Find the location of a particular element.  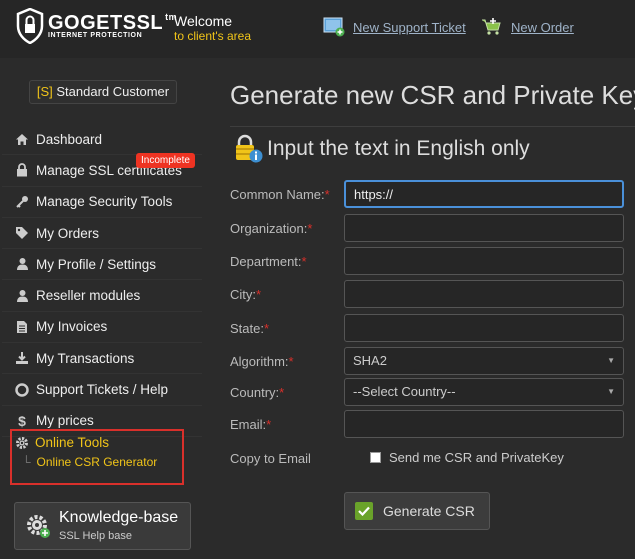

department-label: Department: is located at coordinates (266, 261).